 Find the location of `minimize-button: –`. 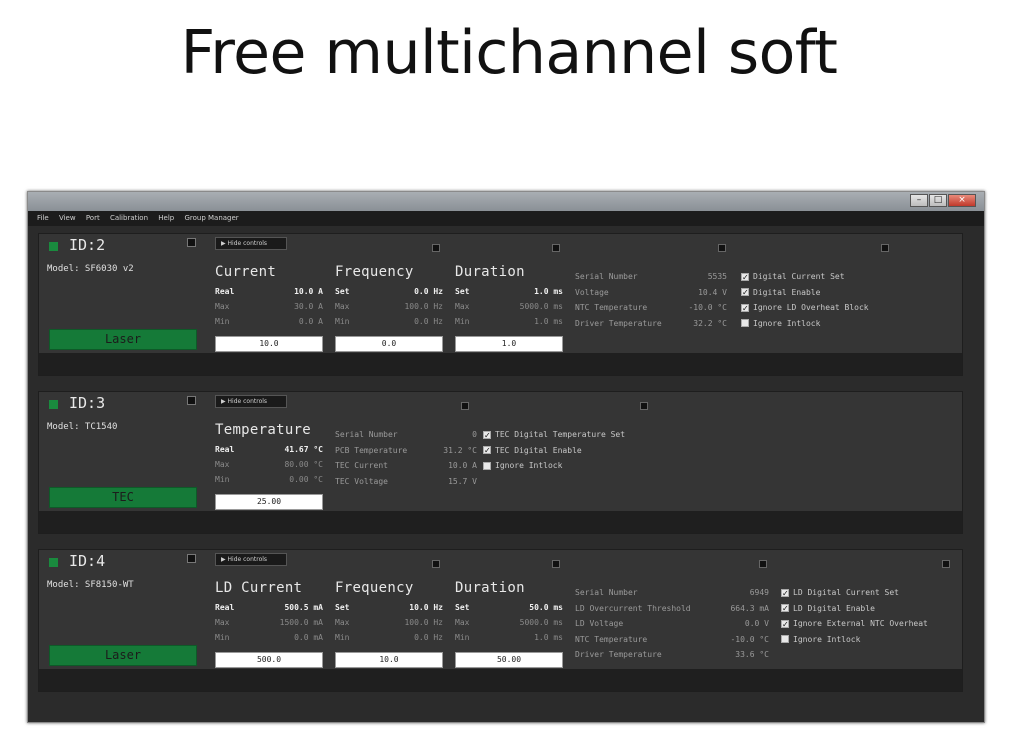

minimize-button: – is located at coordinates (919, 200).